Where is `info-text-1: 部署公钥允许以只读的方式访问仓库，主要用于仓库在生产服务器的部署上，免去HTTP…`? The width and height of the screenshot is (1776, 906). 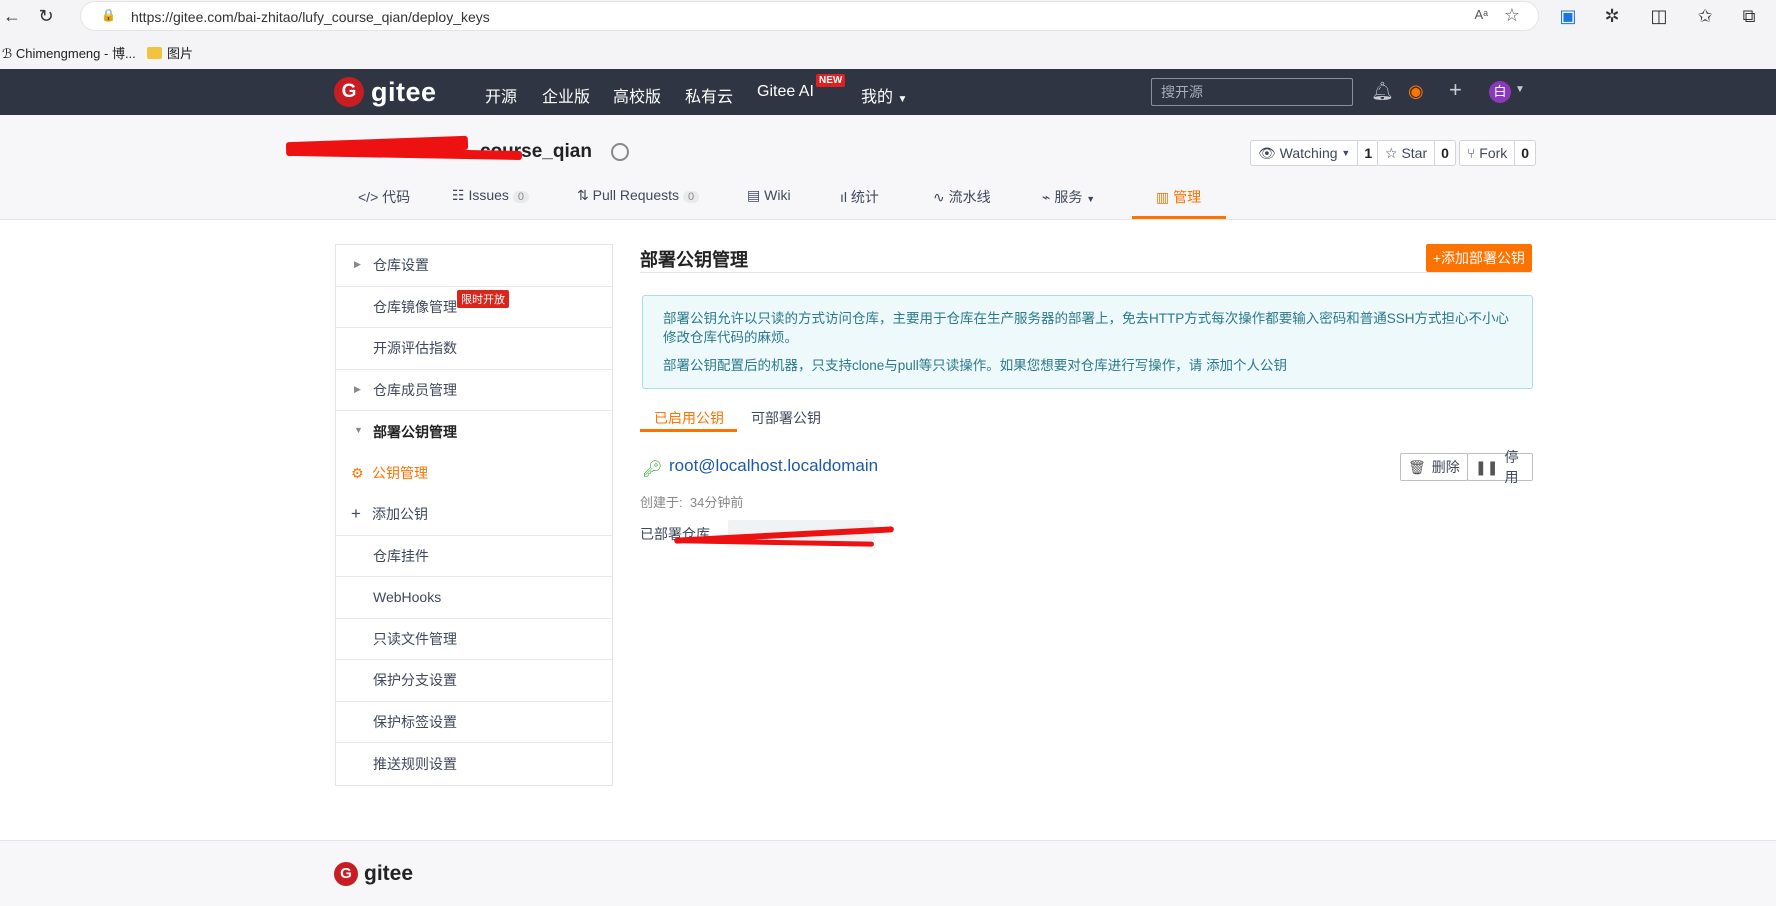 info-text-1: 部署公钥允许以只读的方式访问仓库，主要用于仓库在生产服务器的部署上，免去HTTP… is located at coordinates (1086, 328).